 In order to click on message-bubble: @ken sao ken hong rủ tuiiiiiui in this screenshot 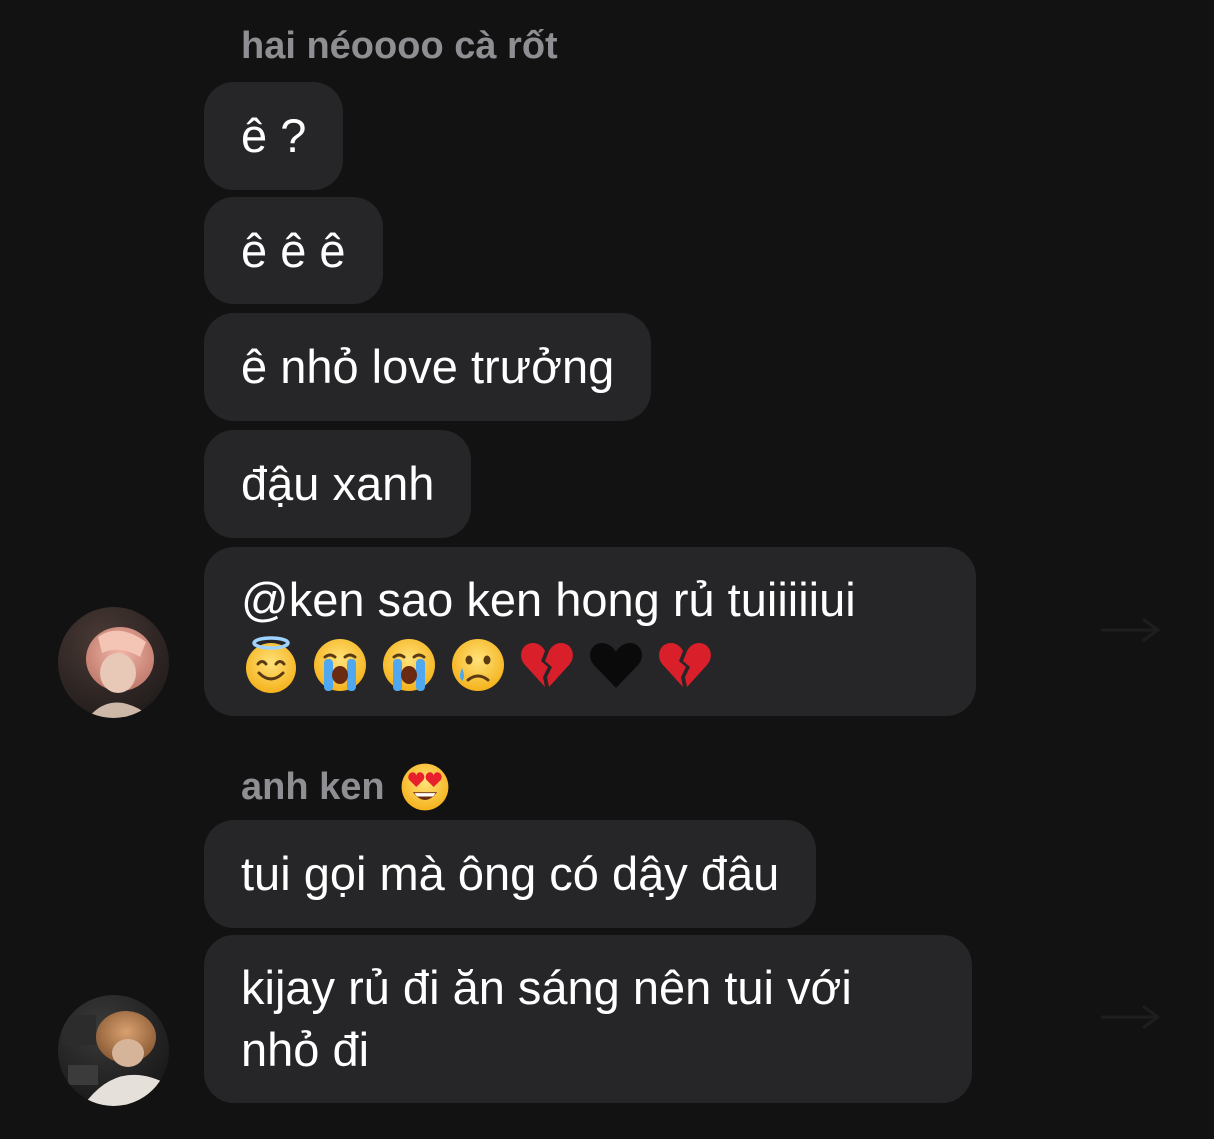, I will do `click(590, 631)`.